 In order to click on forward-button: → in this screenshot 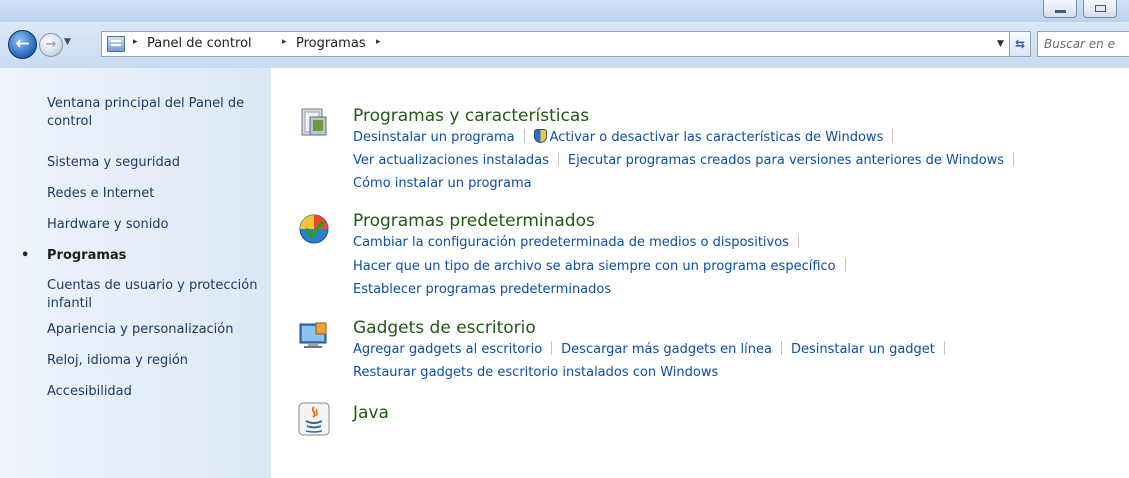, I will do `click(51, 45)`.